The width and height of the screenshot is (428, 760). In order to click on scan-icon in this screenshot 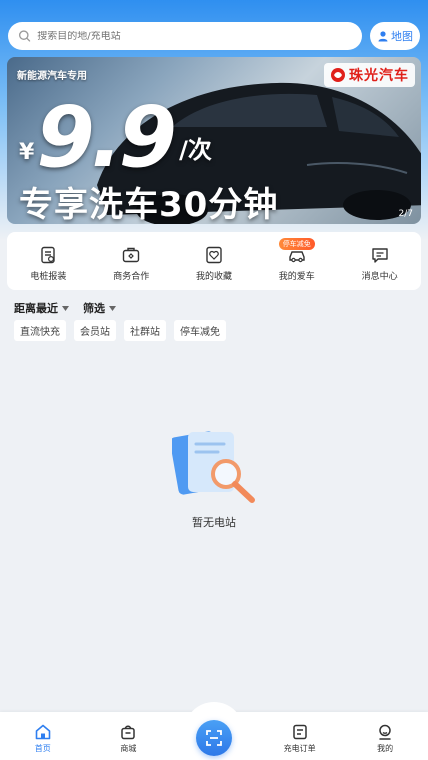, I will do `click(214, 738)`.